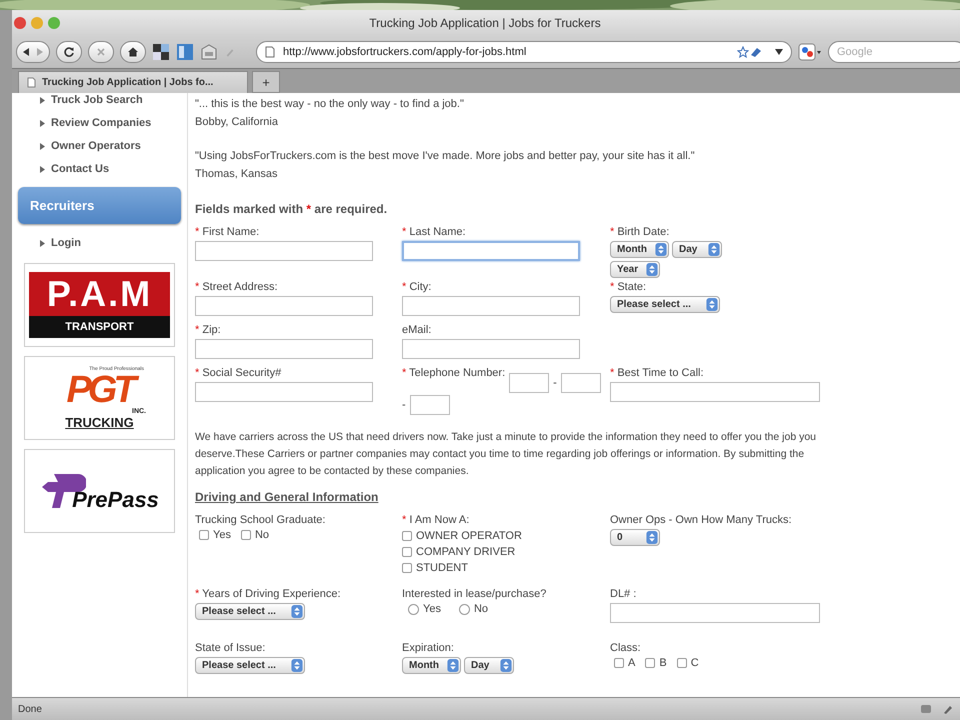 The image size is (960, 720). I want to click on sidebar-link: Truck Job Search, so click(97, 100).